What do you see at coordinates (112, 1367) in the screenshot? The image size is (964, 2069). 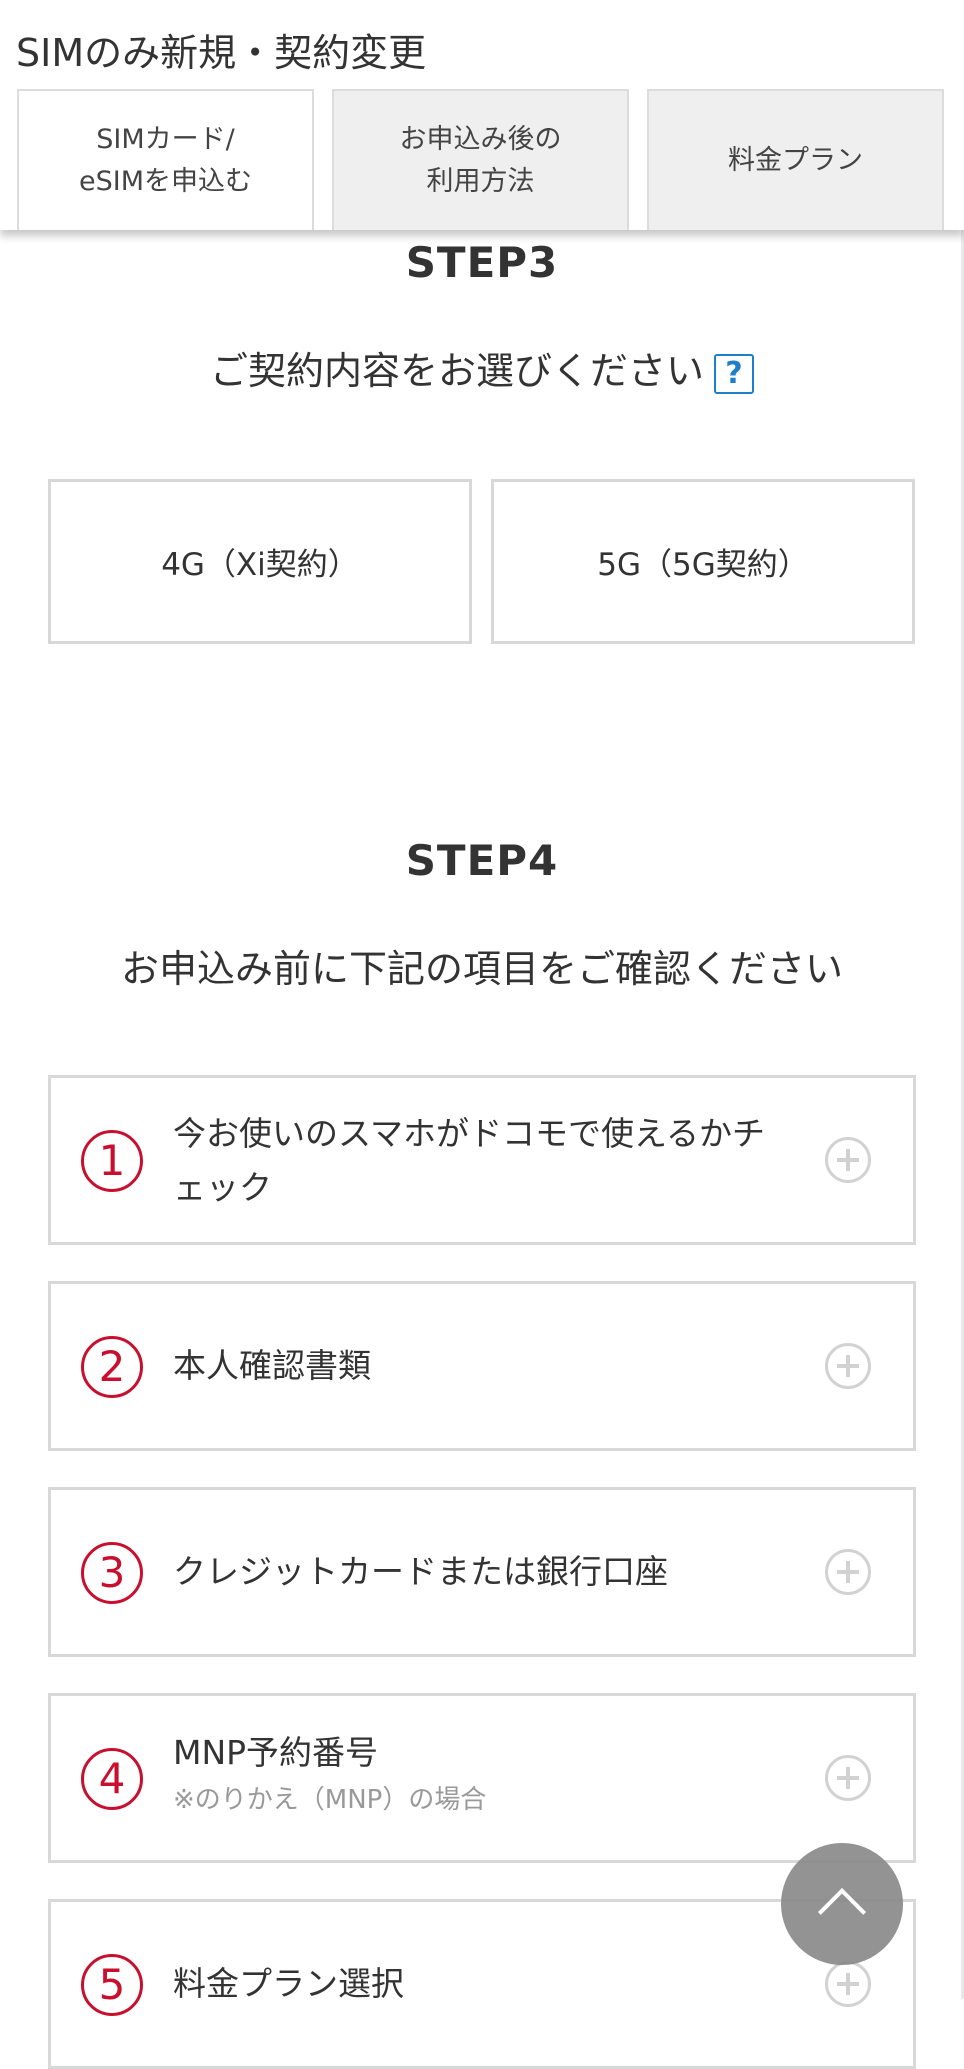 I see `number-circle-icon: 2` at bounding box center [112, 1367].